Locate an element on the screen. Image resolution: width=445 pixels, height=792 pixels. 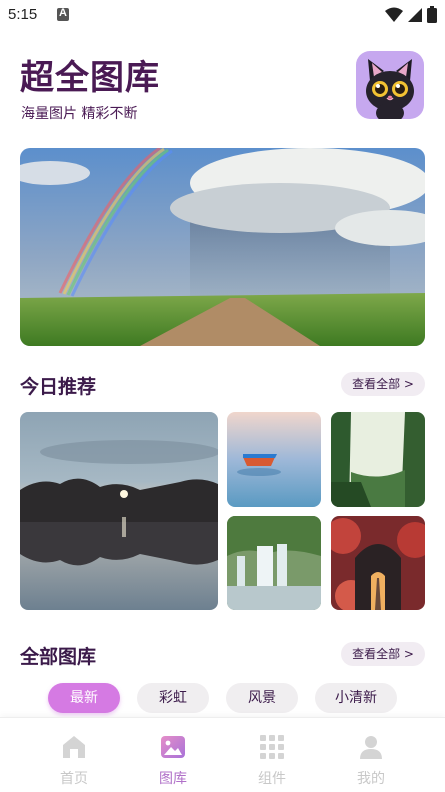
chip-latest: 最新 is located at coordinates (84, 698).